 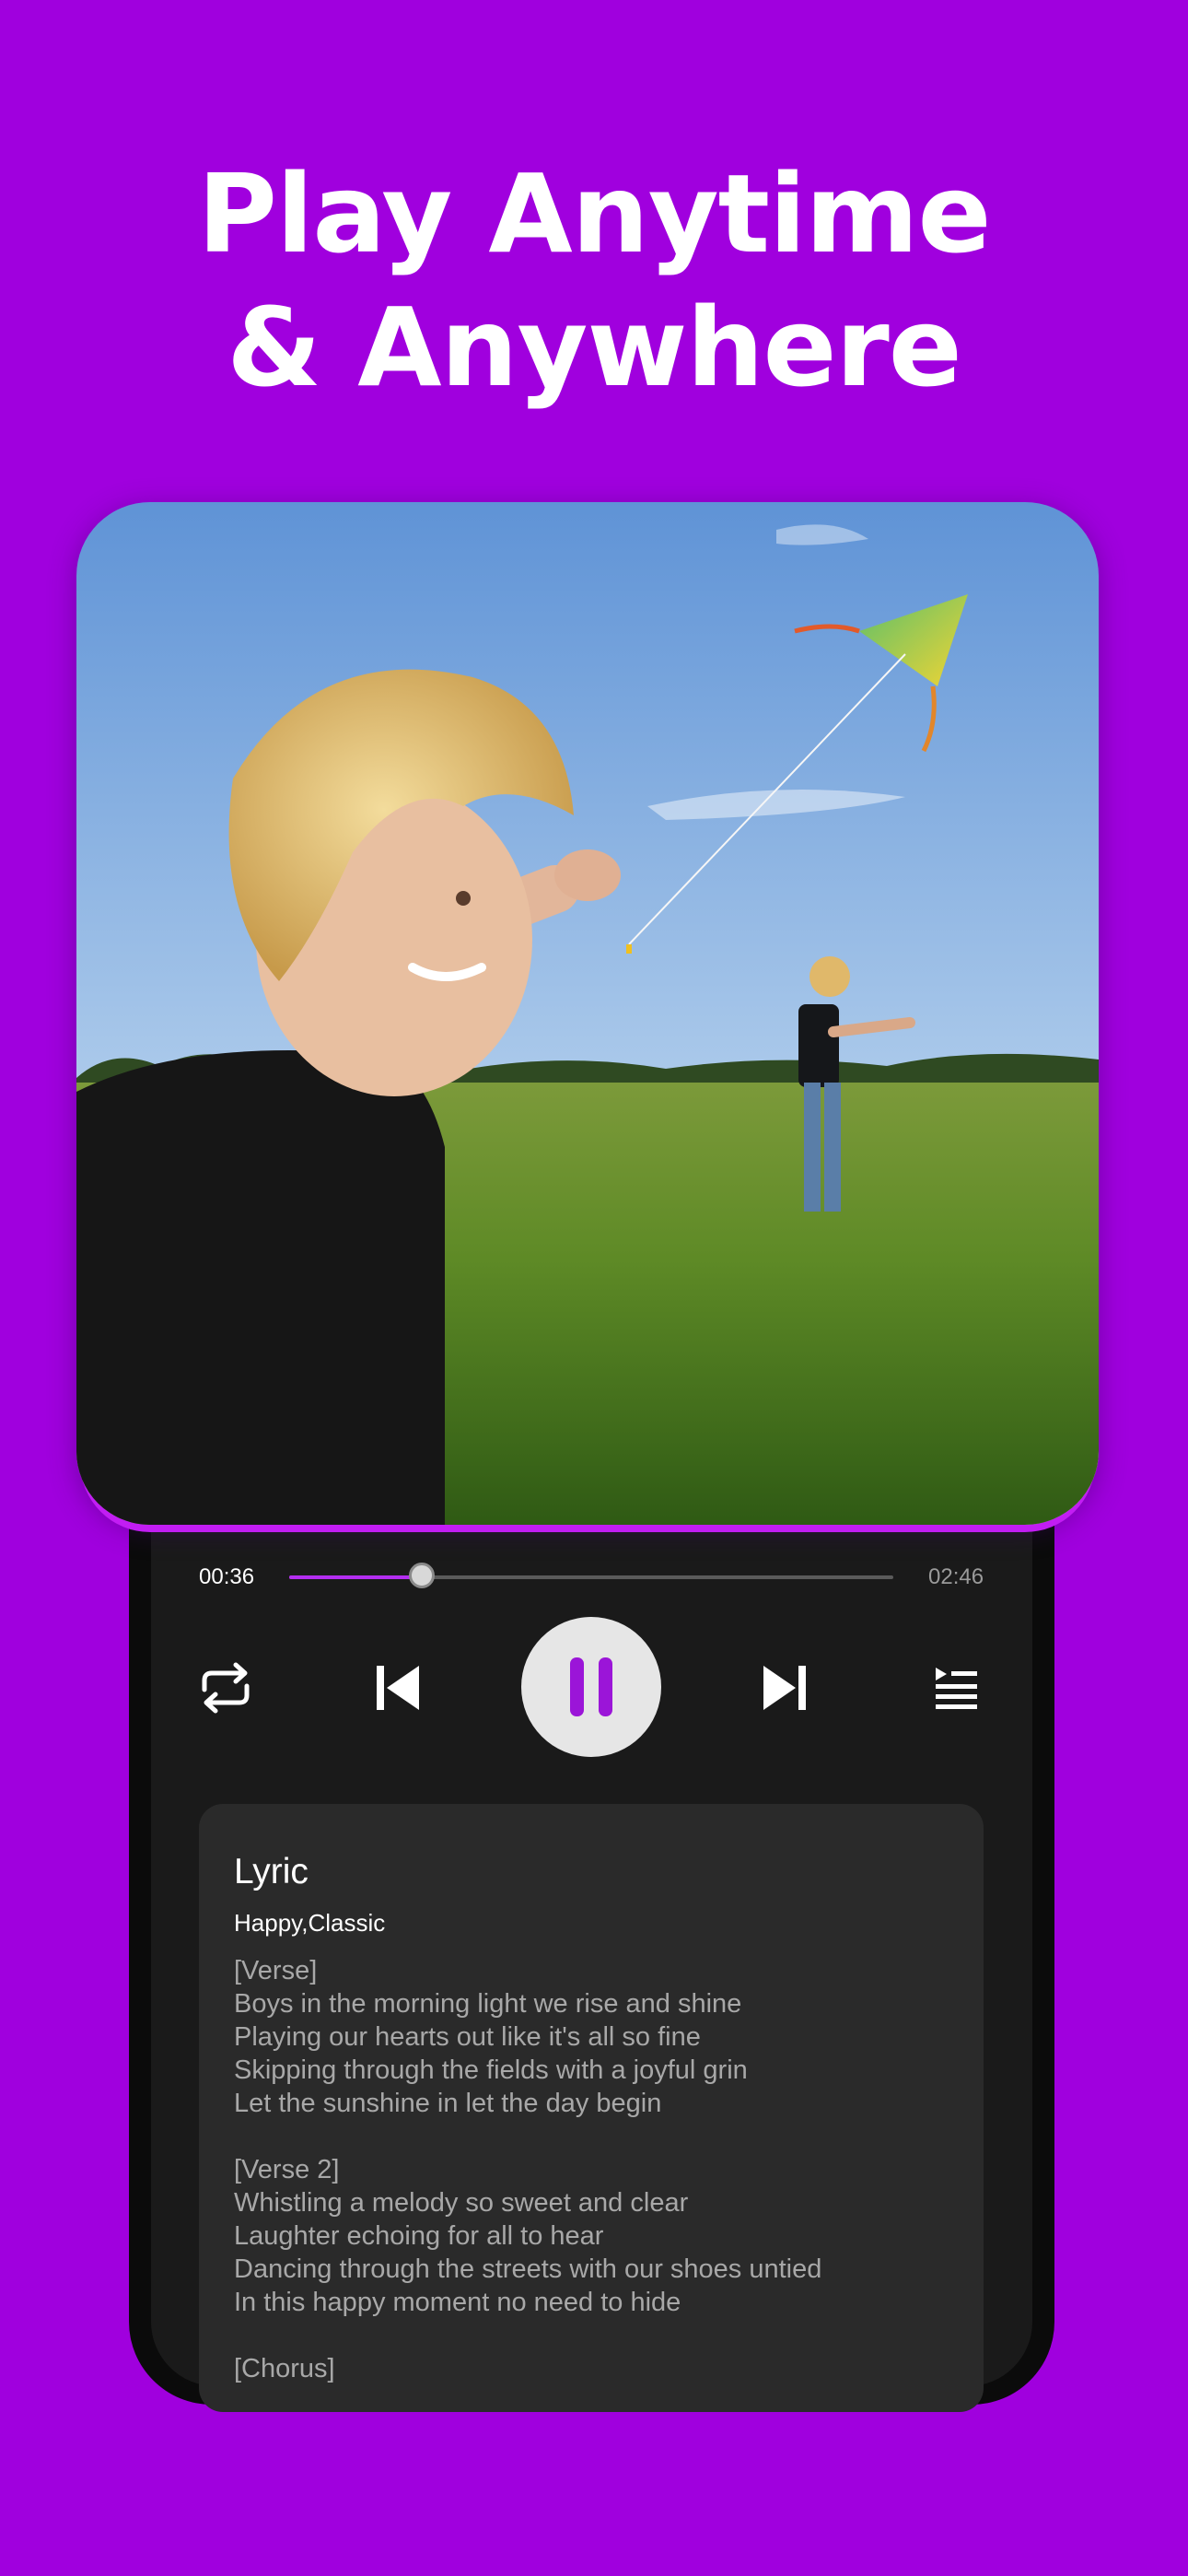 I want to click on lyrics-tags: Happy,Classic, so click(x=310, y=1923).